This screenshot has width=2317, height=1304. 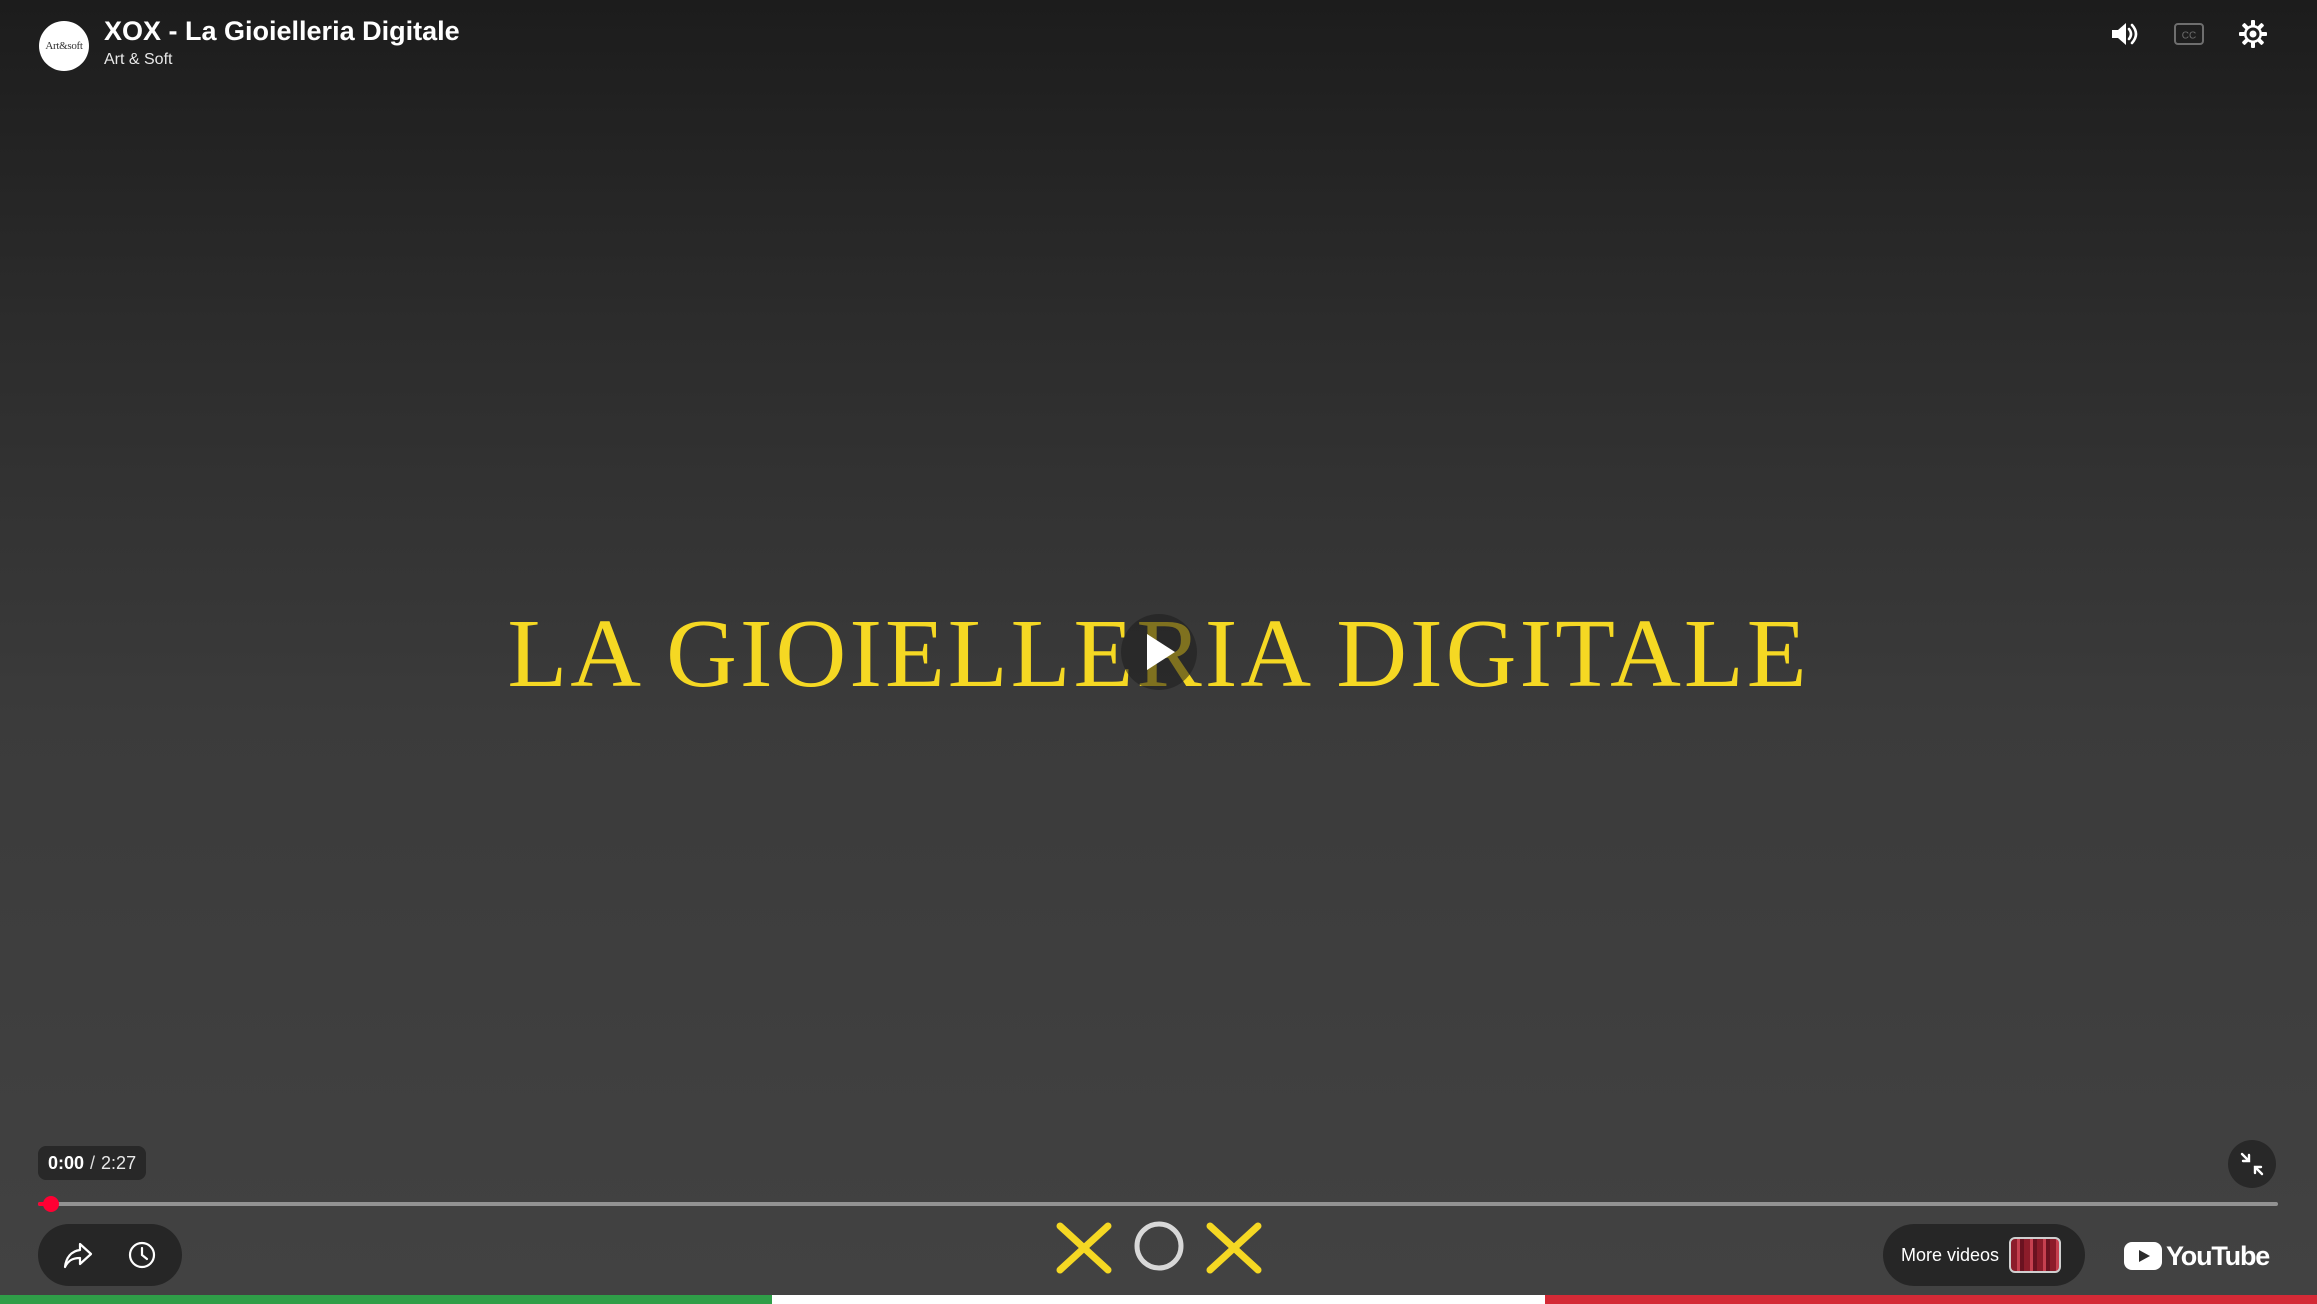 What do you see at coordinates (2143, 1256) in the screenshot?
I see `youtube-play-icon` at bounding box center [2143, 1256].